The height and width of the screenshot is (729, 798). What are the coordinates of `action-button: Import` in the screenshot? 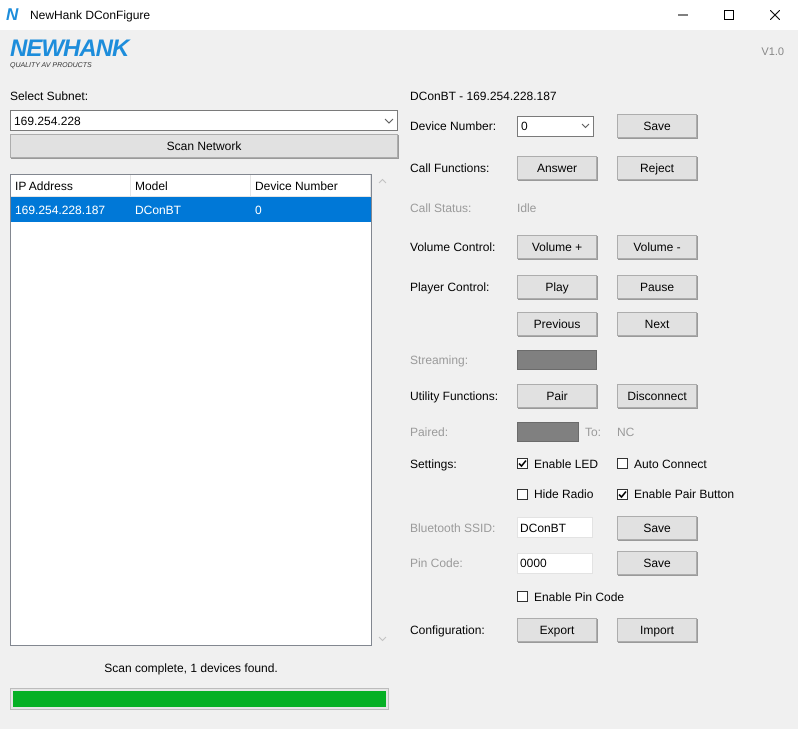 It's located at (657, 630).